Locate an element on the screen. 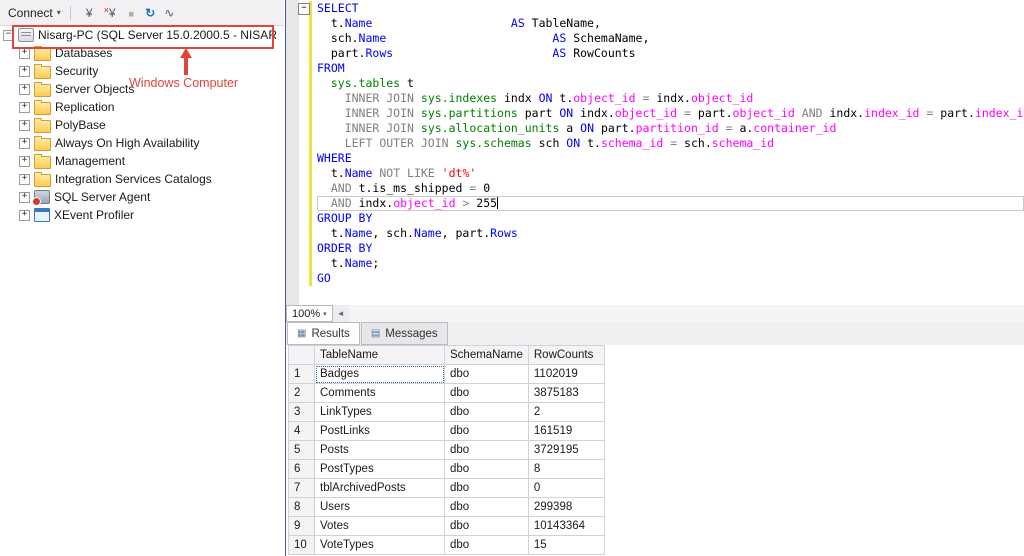  code-line: WHERE is located at coordinates (661, 158).